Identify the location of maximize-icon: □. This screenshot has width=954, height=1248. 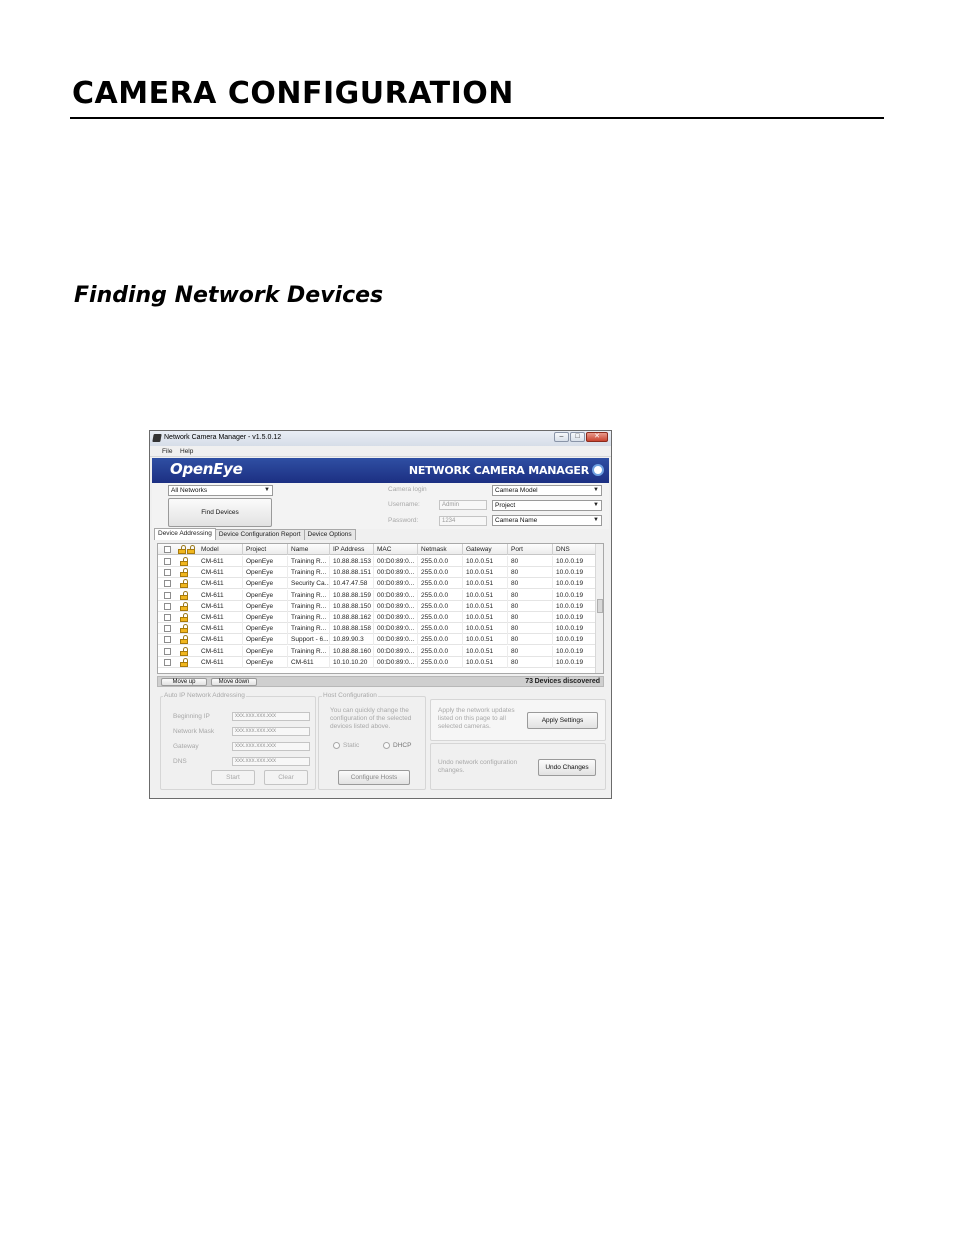
(577, 437).